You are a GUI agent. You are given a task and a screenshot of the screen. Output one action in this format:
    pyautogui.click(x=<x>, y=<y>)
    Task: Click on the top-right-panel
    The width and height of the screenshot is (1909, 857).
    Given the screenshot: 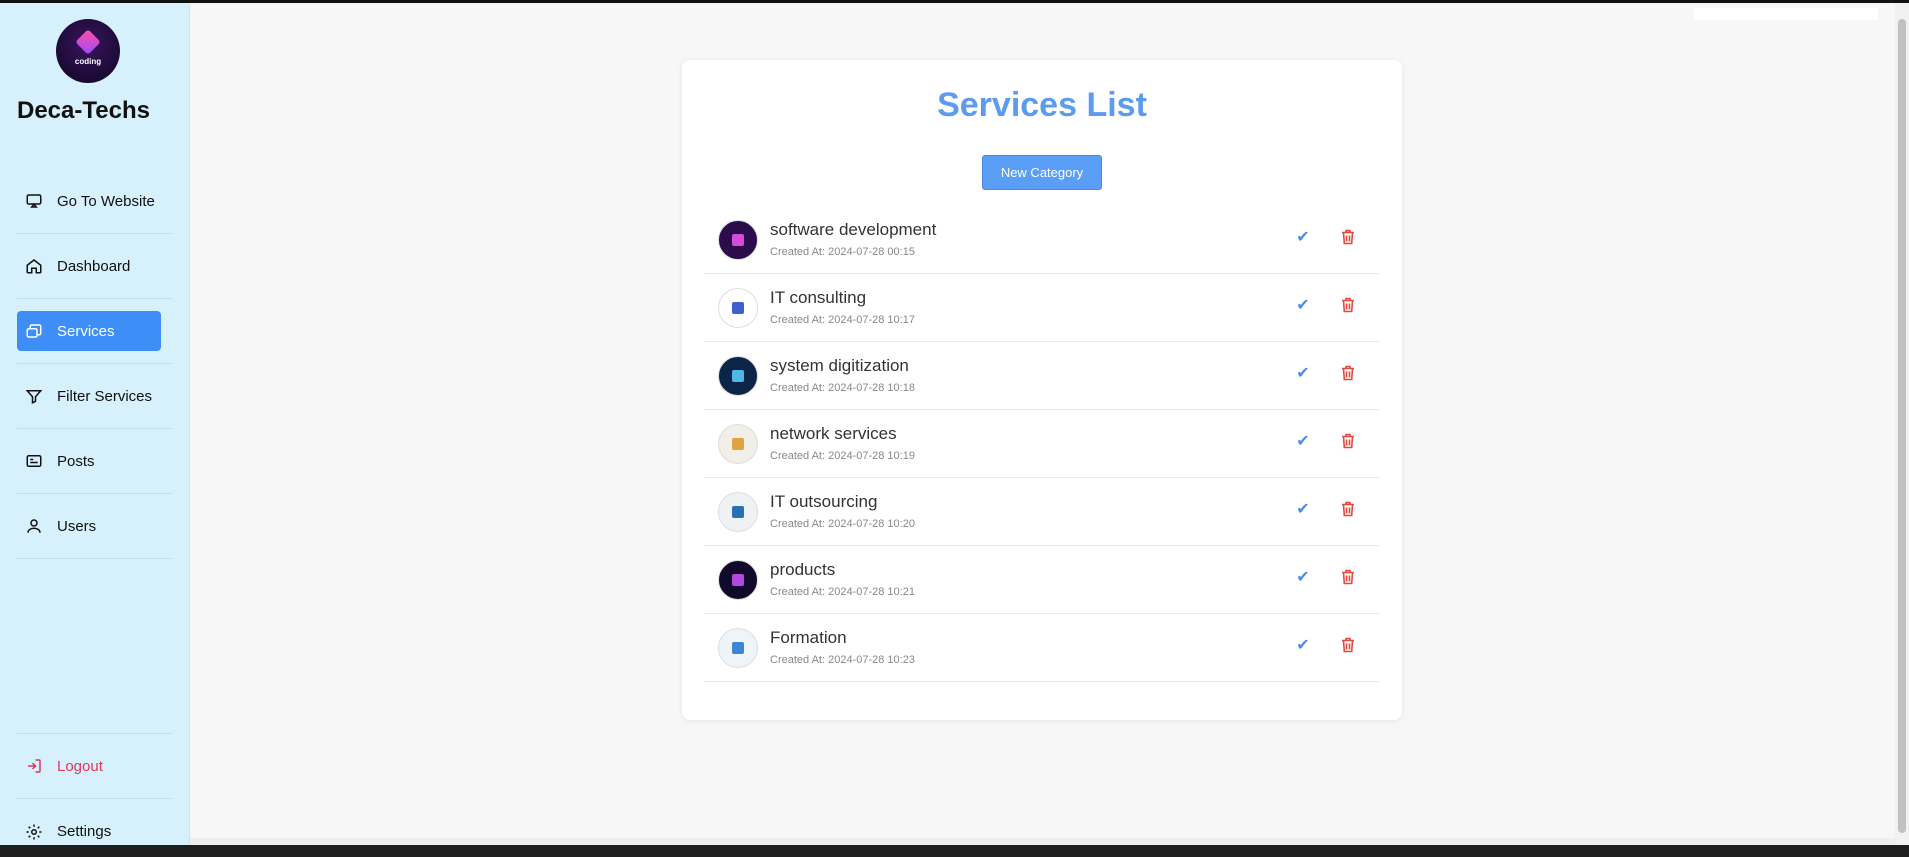 What is the action you would take?
    pyautogui.click(x=1786, y=14)
    